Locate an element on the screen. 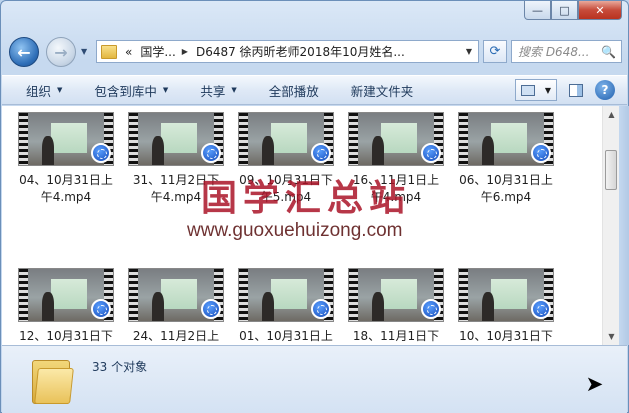 The width and height of the screenshot is (629, 413). search-input: 搜索 D648... 🔍 is located at coordinates (566, 51).